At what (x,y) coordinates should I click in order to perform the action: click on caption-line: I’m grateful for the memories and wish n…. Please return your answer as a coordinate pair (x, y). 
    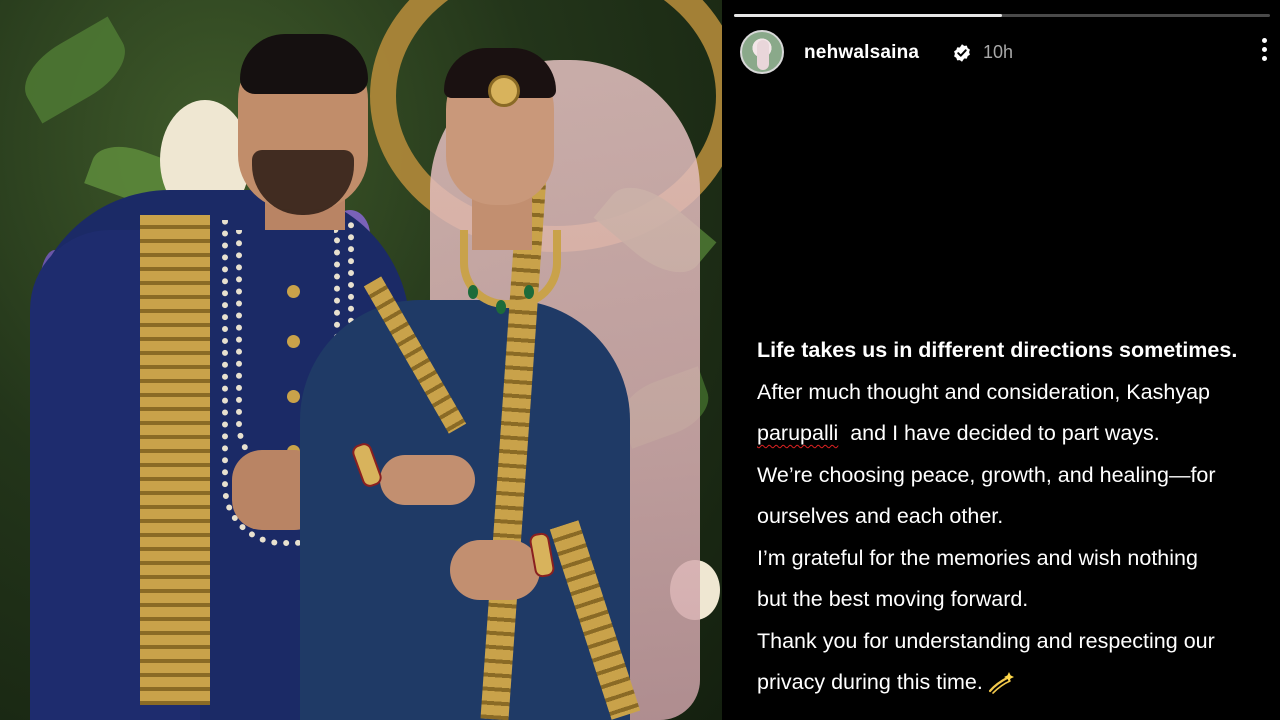
    Looking at the image, I should click on (977, 557).